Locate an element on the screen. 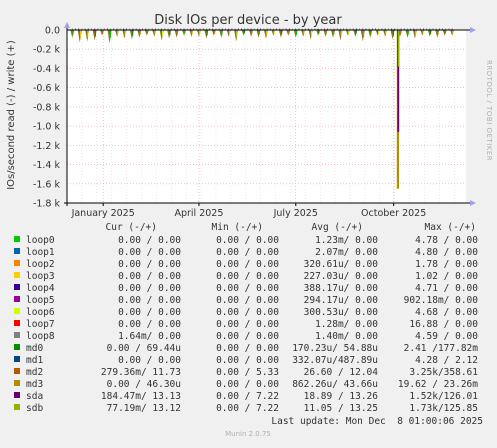 Image resolution: width=497 pixels, height=448 pixels. legend-series-name: loop6 is located at coordinates (40, 312).